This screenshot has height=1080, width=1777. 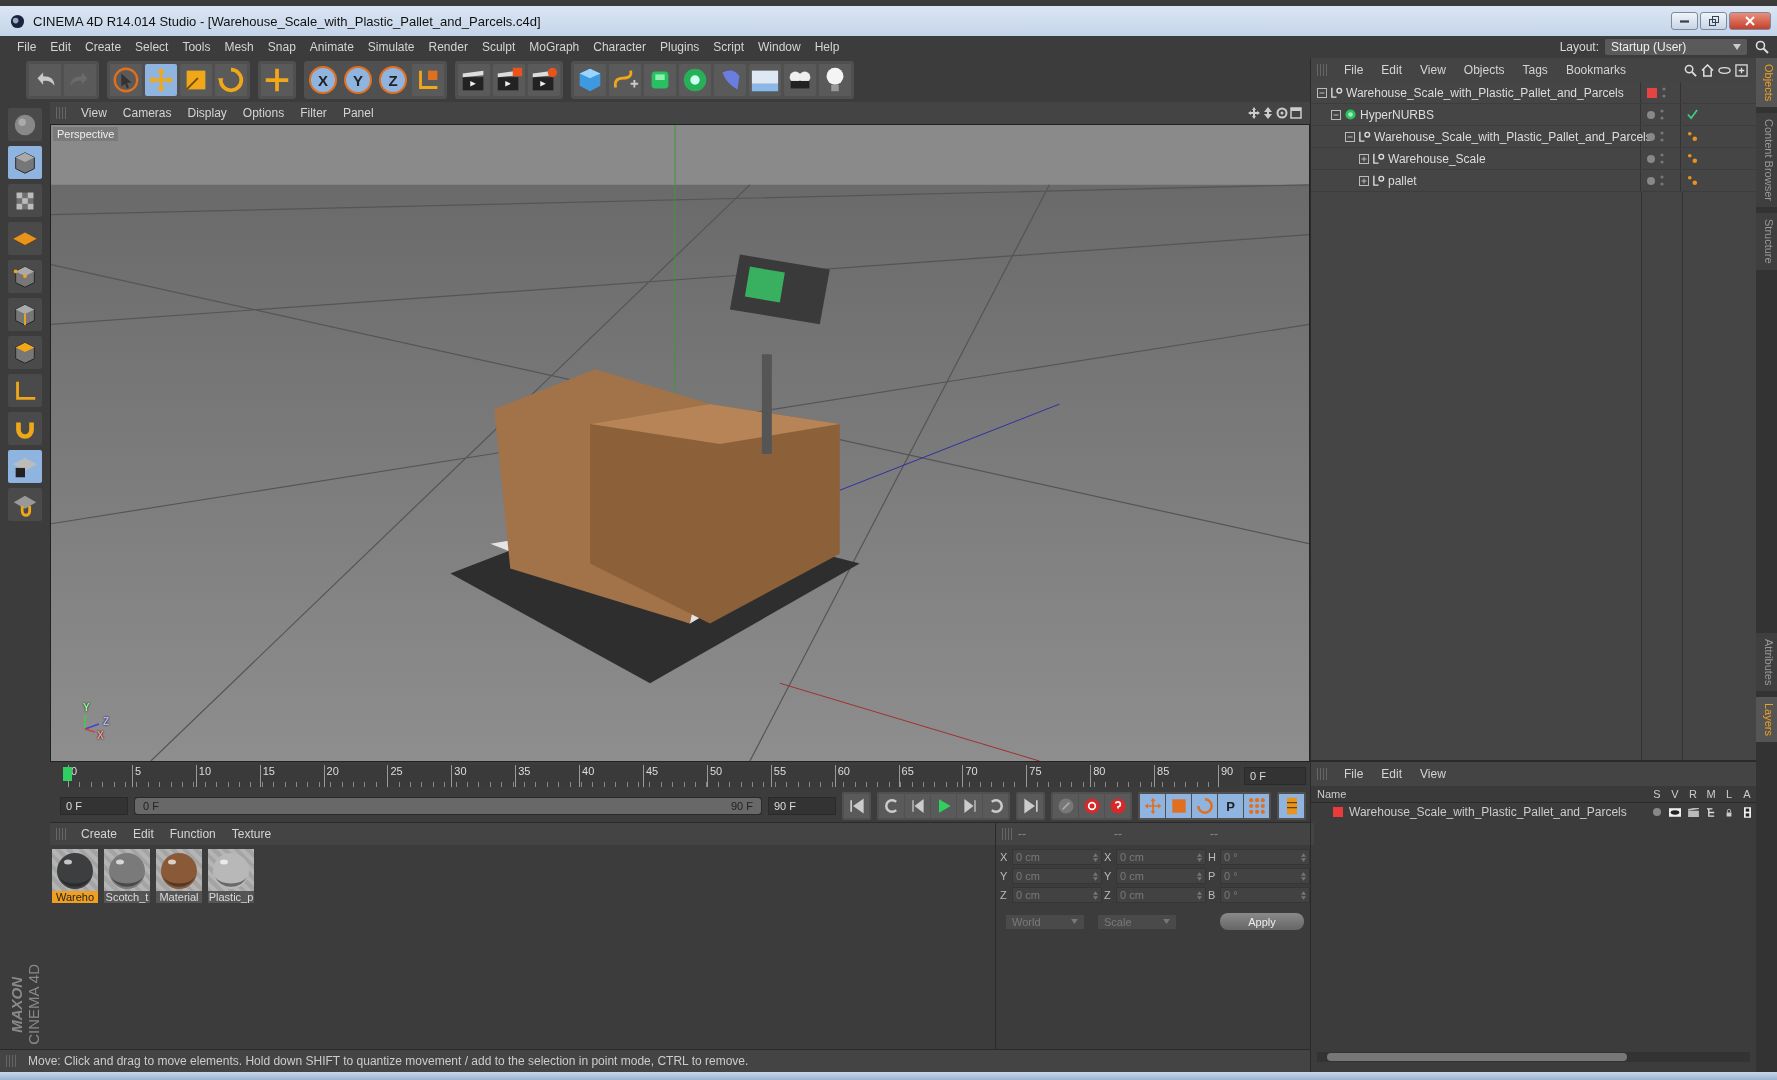 What do you see at coordinates (1354, 774) in the screenshot?
I see `menu-item: File` at bounding box center [1354, 774].